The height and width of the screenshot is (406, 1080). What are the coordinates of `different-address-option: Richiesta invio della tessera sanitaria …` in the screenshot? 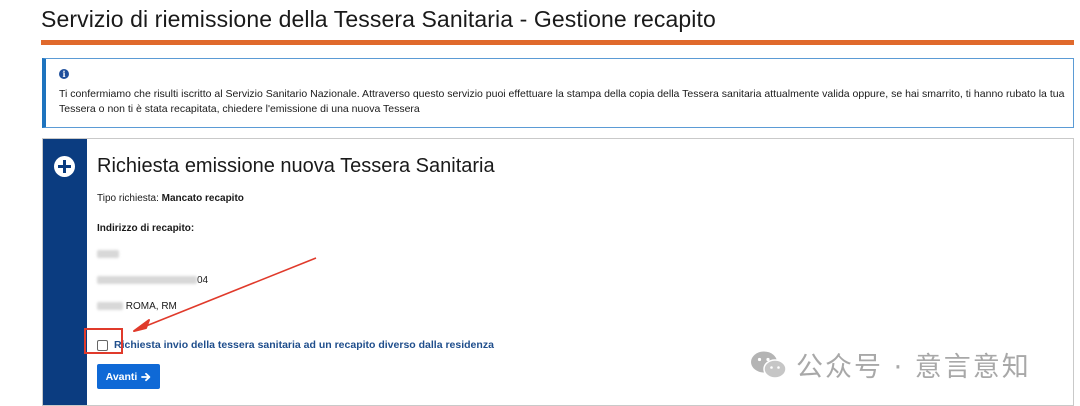 It's located at (295, 345).